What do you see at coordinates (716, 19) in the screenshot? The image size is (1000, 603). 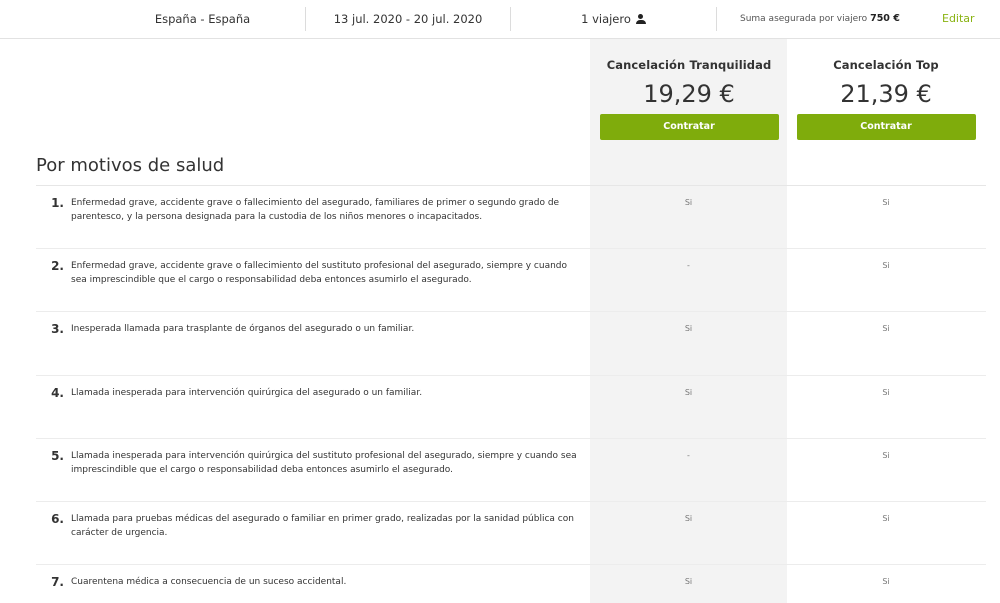 I see `divider` at bounding box center [716, 19].